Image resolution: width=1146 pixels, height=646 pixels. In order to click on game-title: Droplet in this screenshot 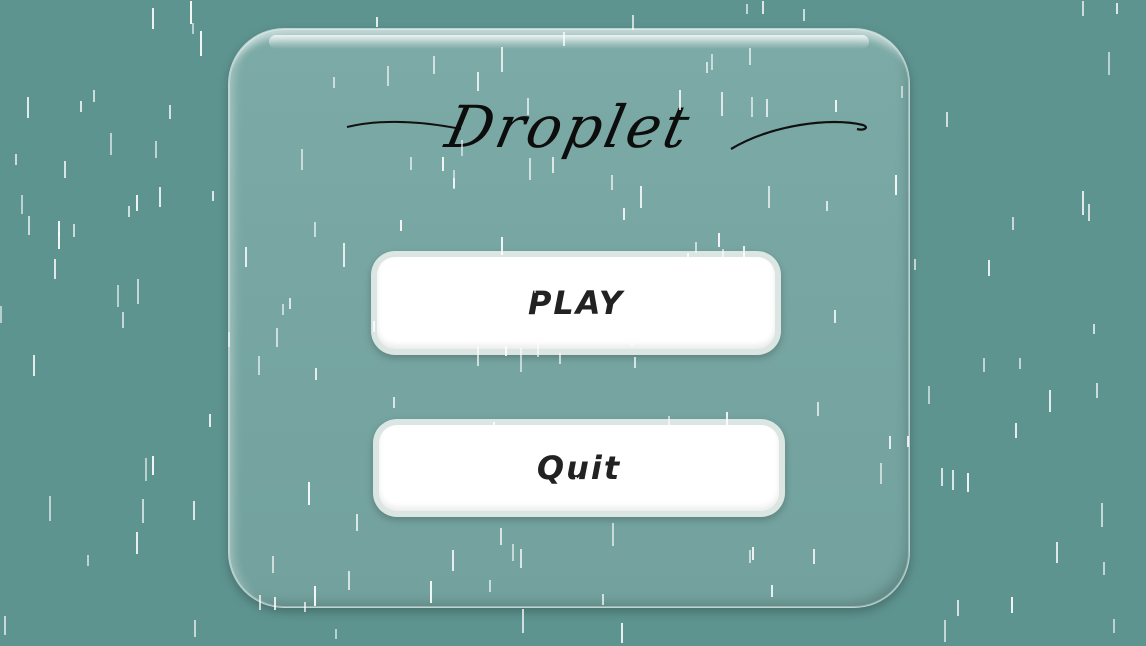, I will do `click(569, 127)`.